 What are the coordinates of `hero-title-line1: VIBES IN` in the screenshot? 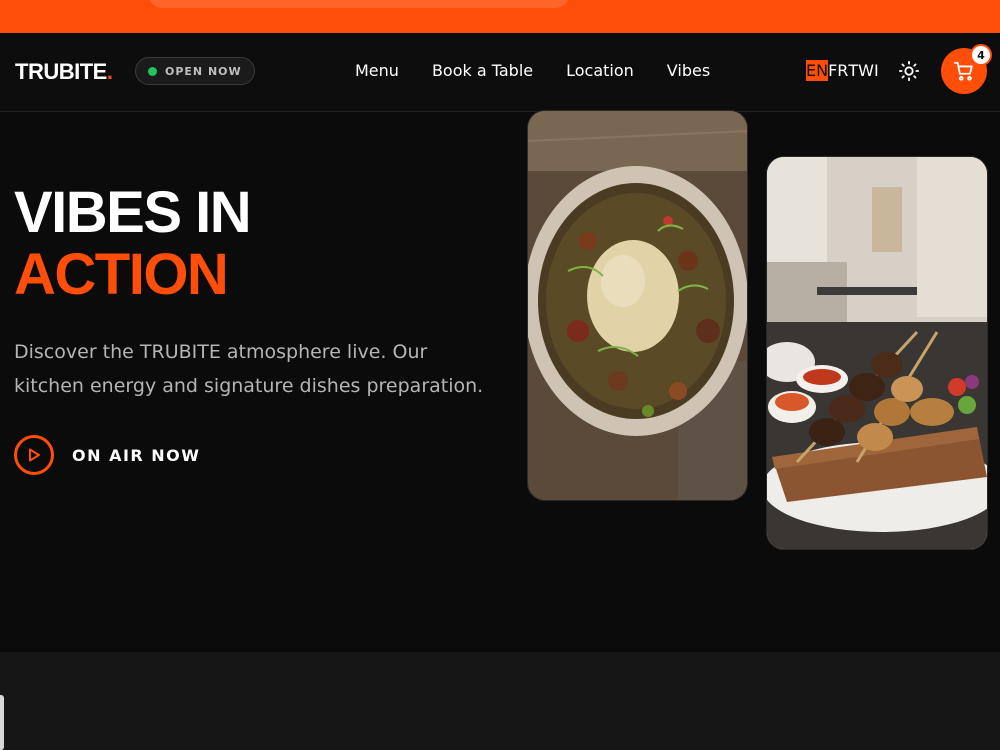 It's located at (133, 212).